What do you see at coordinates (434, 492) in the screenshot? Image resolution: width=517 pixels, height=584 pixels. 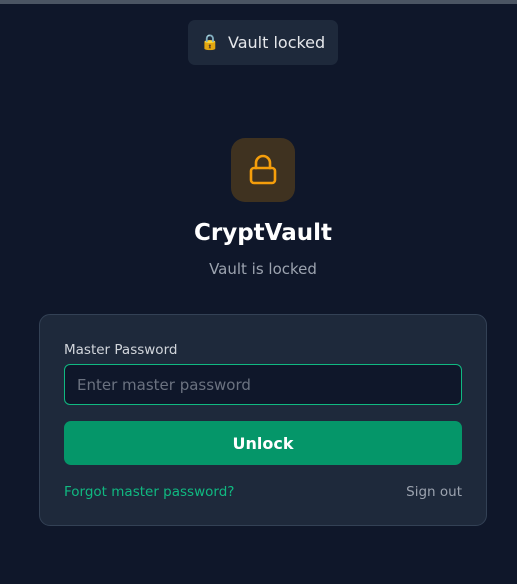 I see `sign-out-link: Sign out` at bounding box center [434, 492].